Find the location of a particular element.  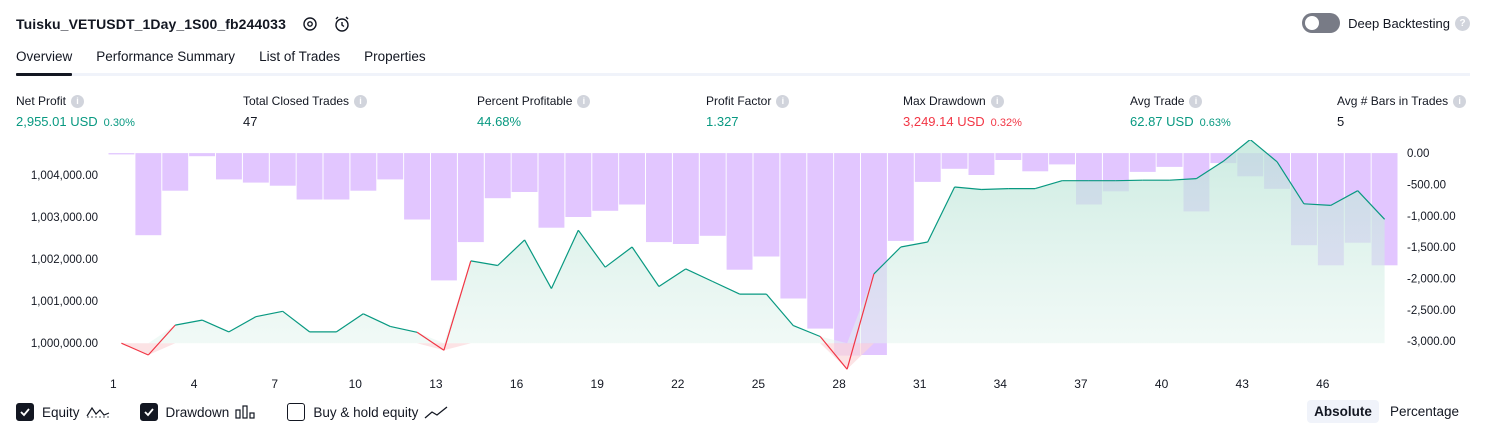

x-axis-tick: 40 is located at coordinates (1162, 384).